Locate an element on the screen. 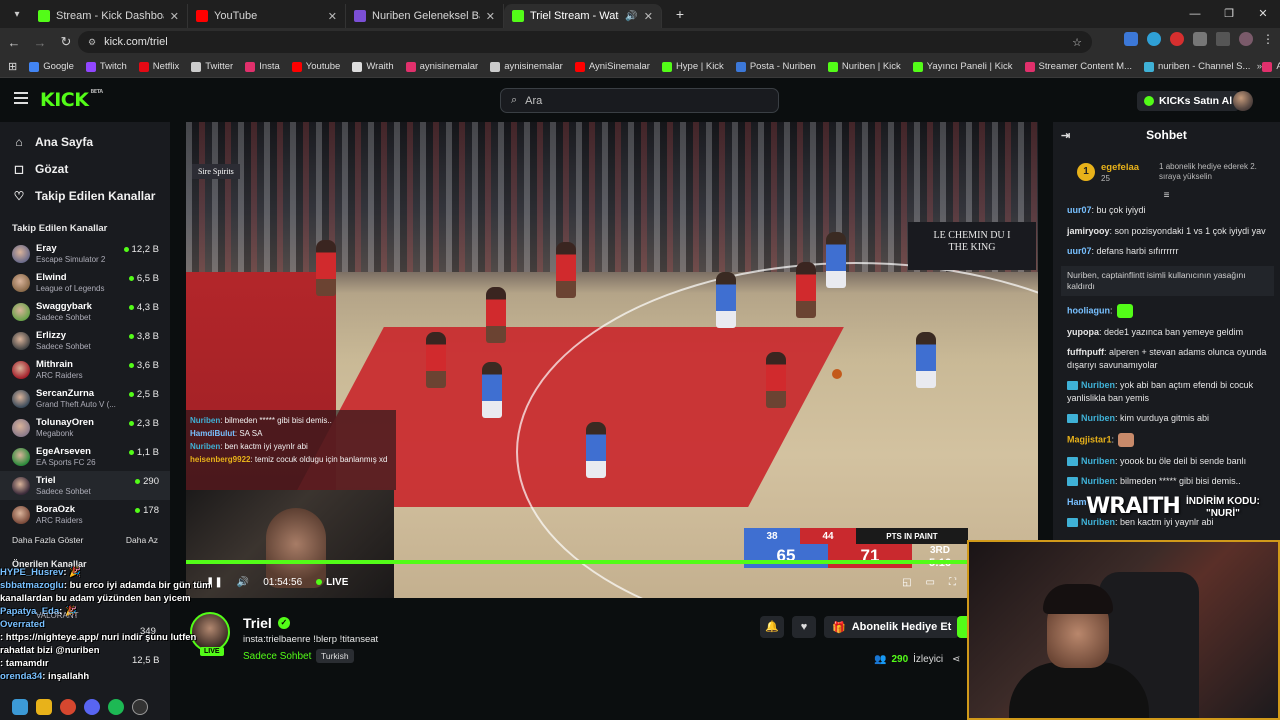  profile-avatar is located at coordinates (1246, 39).